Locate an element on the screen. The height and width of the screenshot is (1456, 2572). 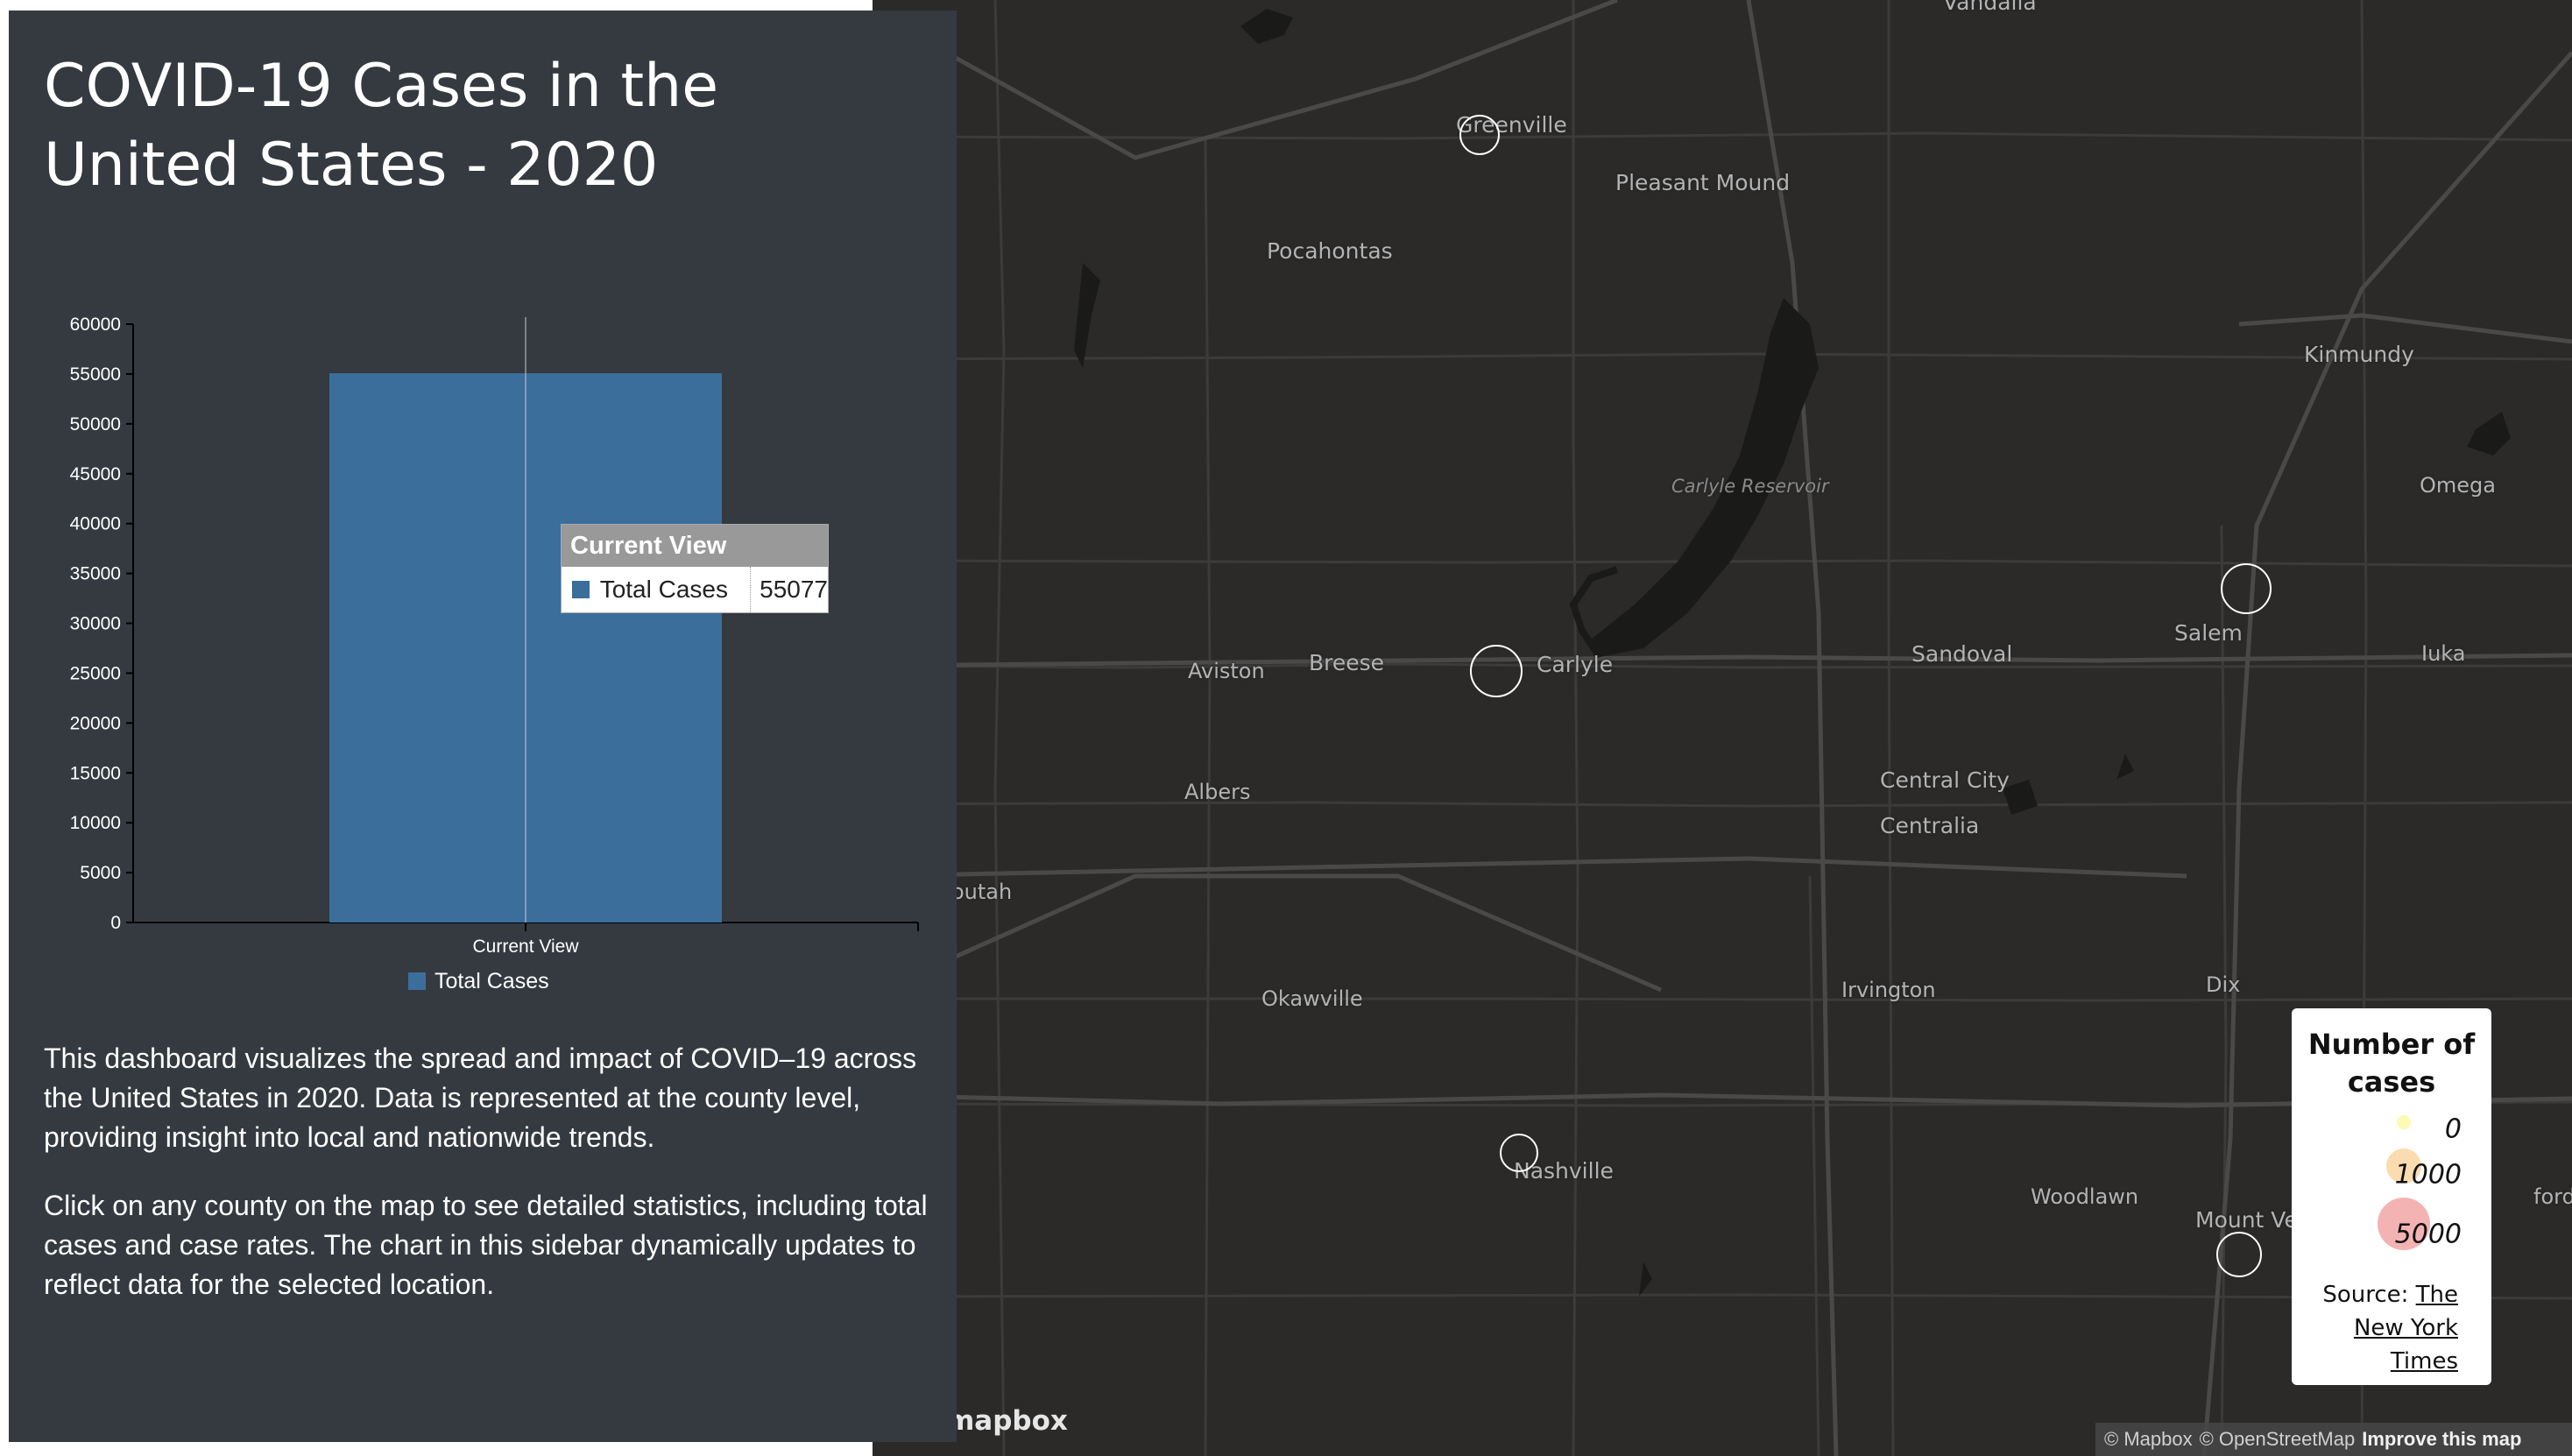
place-label-breese: Breese is located at coordinates (1347, 662).